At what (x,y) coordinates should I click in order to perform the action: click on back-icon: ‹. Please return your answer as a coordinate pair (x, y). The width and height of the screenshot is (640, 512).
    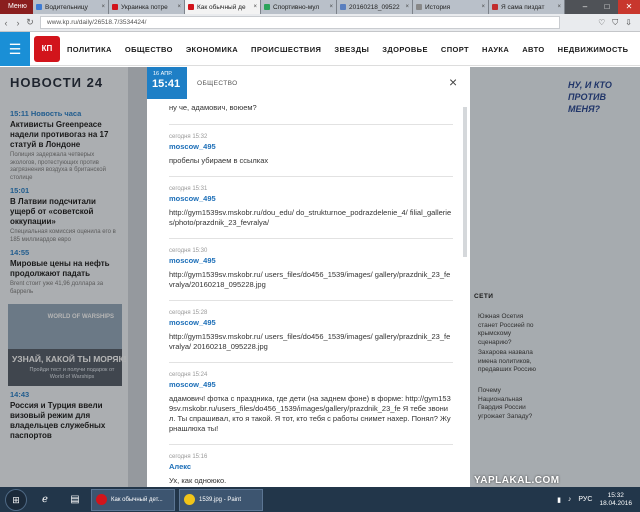
    Looking at the image, I should click on (6, 23).